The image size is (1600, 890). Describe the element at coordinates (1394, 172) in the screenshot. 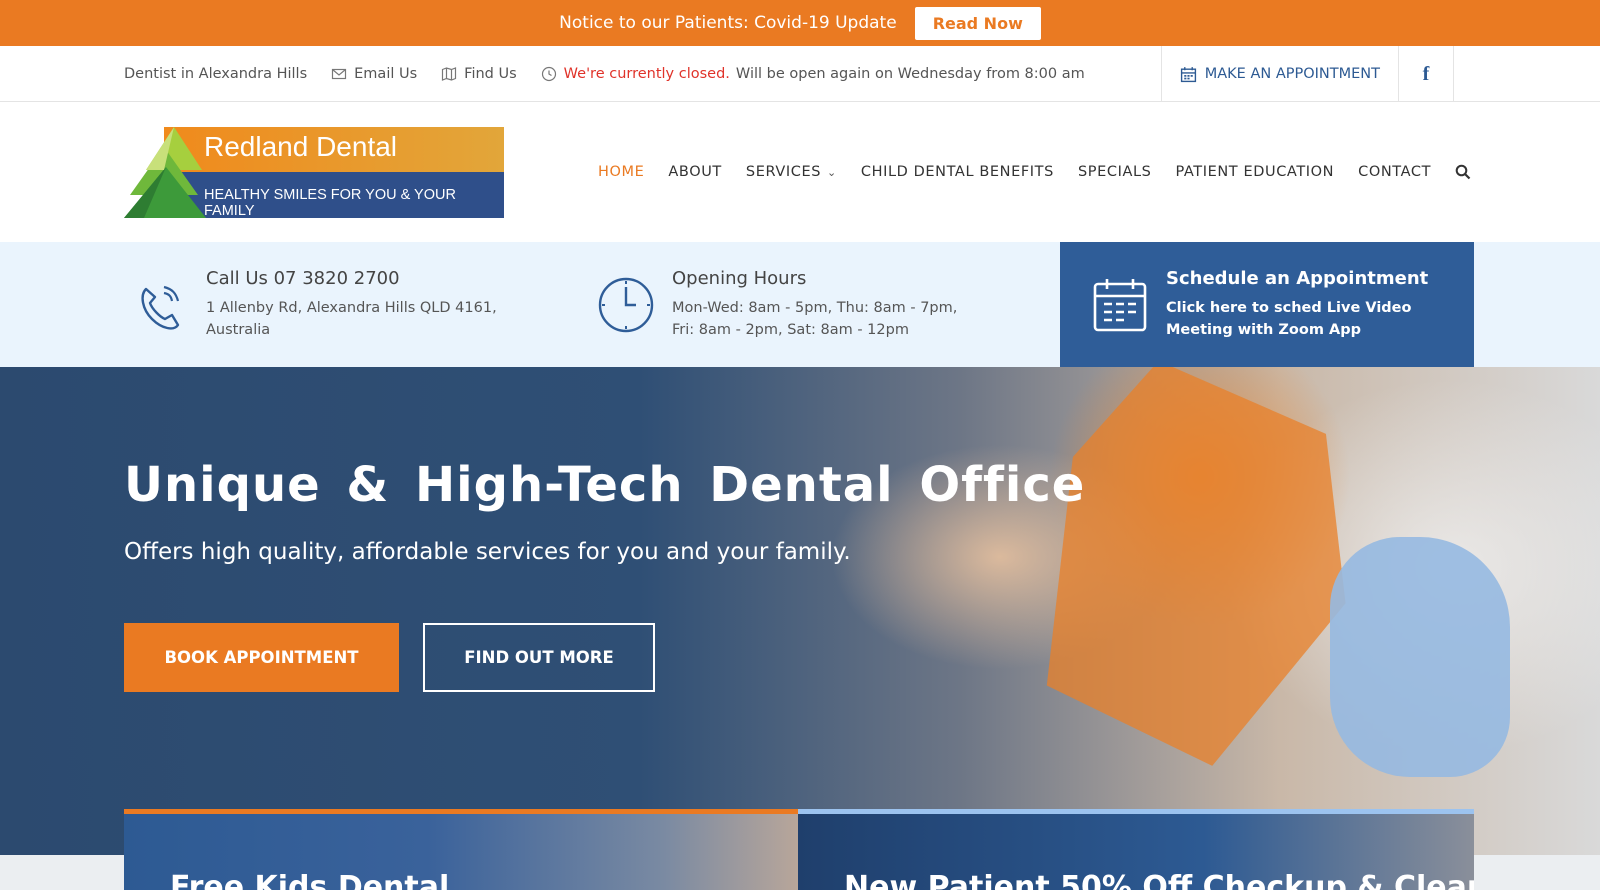

I see `nav-contact: CONTACT` at that location.